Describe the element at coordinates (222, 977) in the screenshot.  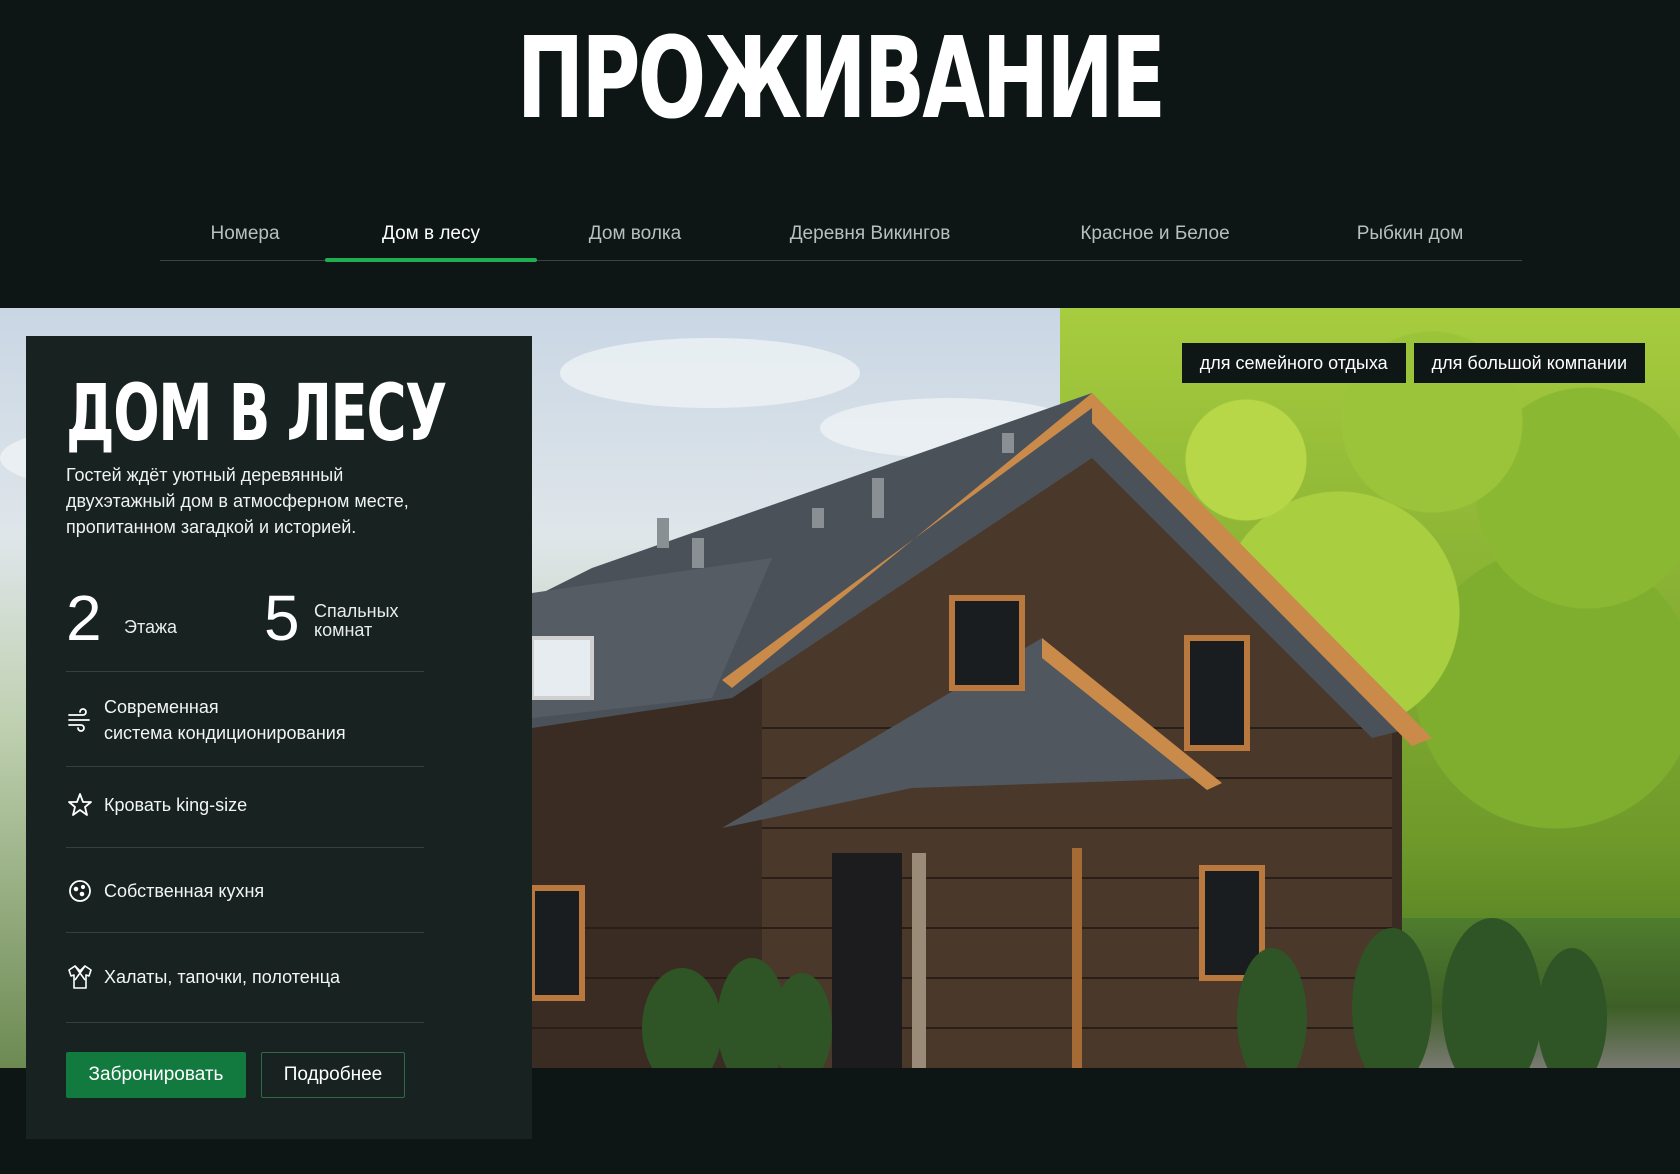
I see `feature-bathrobes-text: Халаты, тапочки, полотенца` at that location.